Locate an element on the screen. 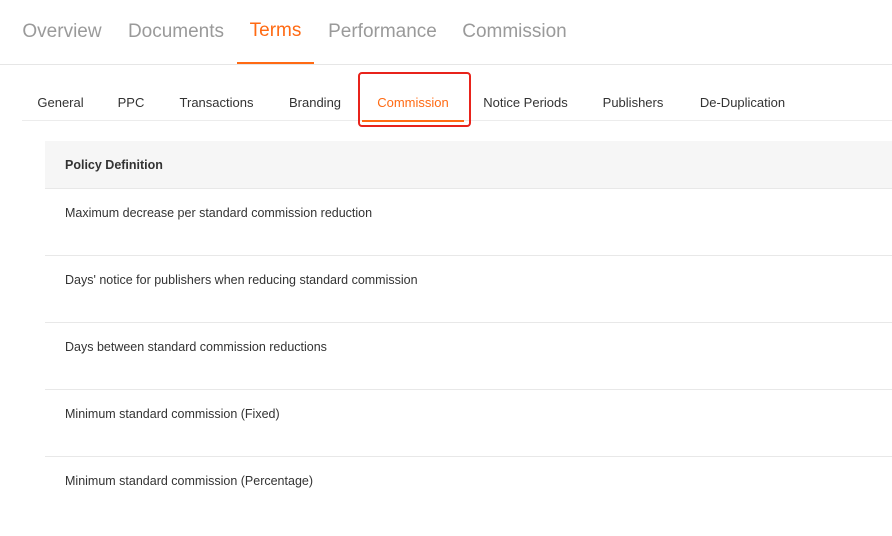  tab-overview: Overview is located at coordinates (62, 32).